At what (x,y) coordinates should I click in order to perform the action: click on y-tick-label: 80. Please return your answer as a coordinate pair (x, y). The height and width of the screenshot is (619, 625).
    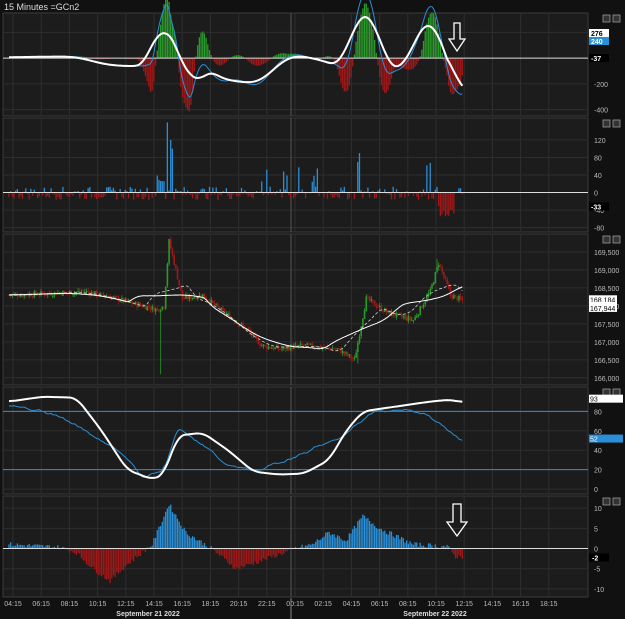
    Looking at the image, I should click on (598, 158).